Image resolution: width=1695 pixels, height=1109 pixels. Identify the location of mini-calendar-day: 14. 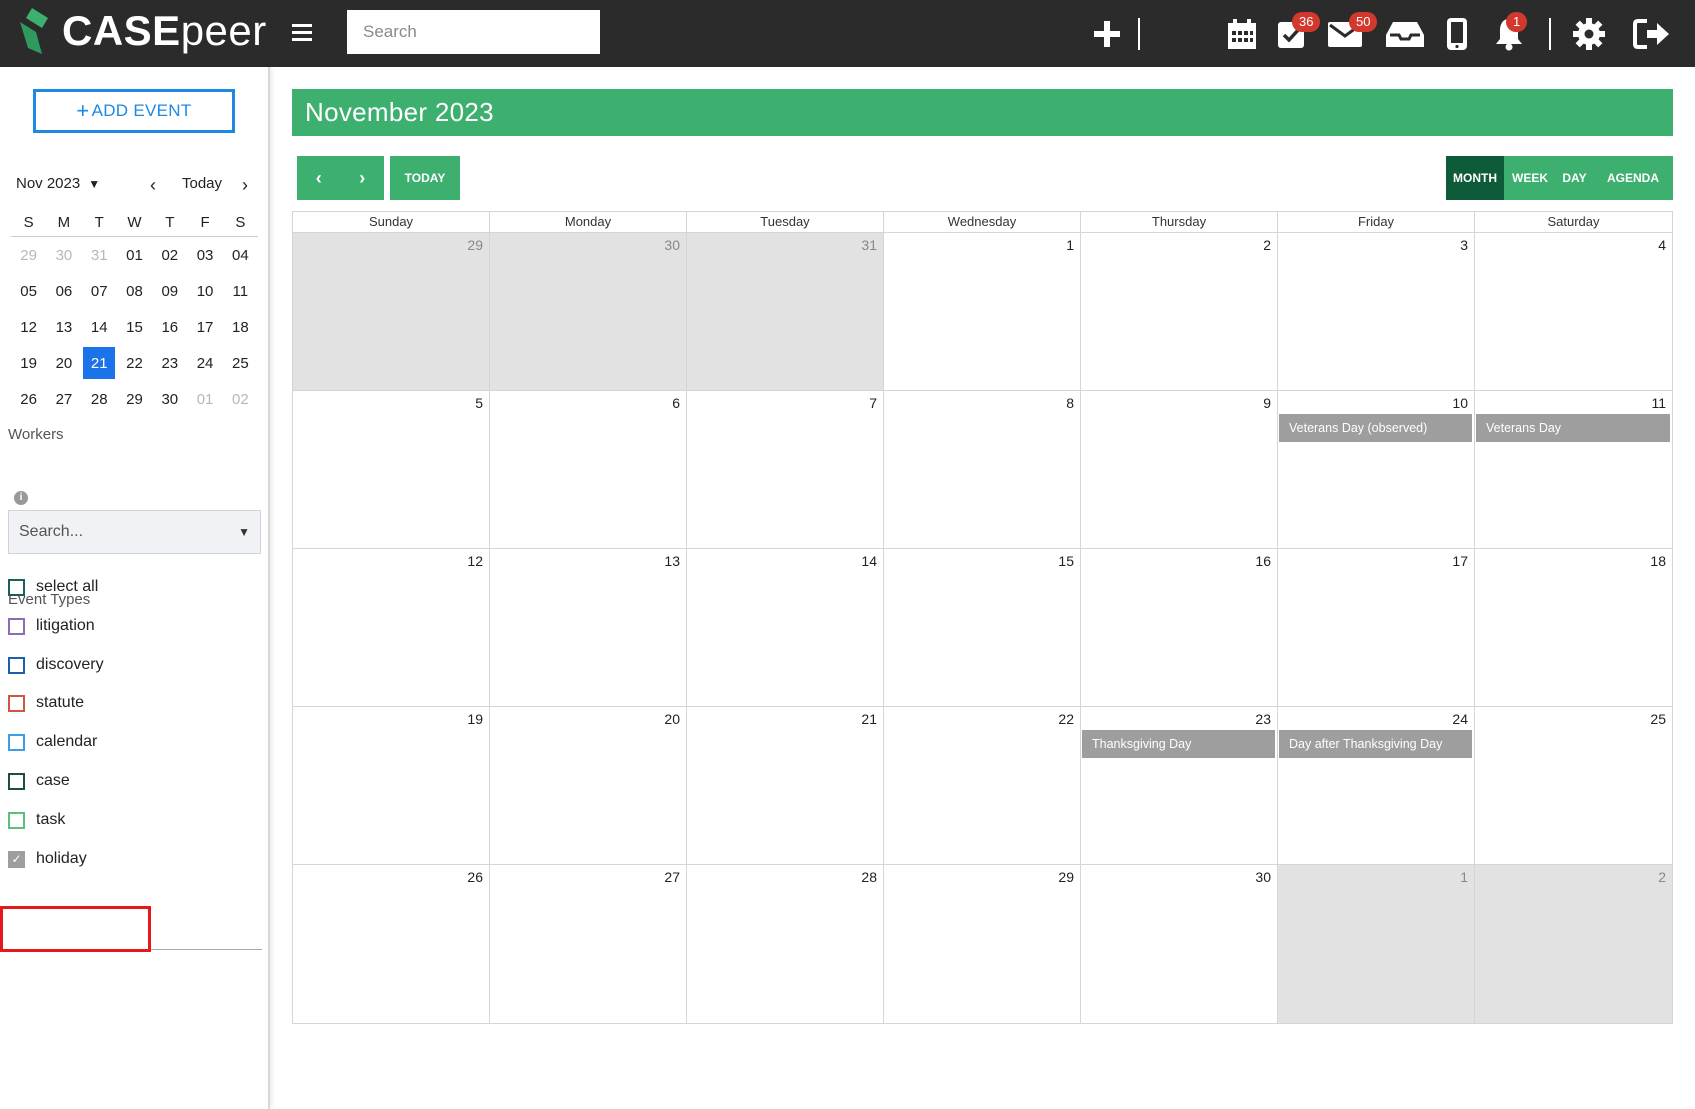
(99, 327).